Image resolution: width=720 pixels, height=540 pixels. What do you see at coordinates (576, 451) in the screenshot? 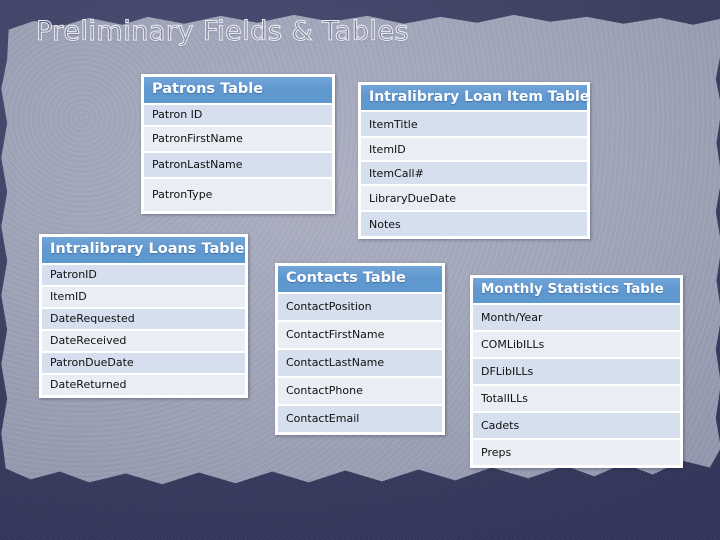
I see `table-row: Preps` at bounding box center [576, 451].